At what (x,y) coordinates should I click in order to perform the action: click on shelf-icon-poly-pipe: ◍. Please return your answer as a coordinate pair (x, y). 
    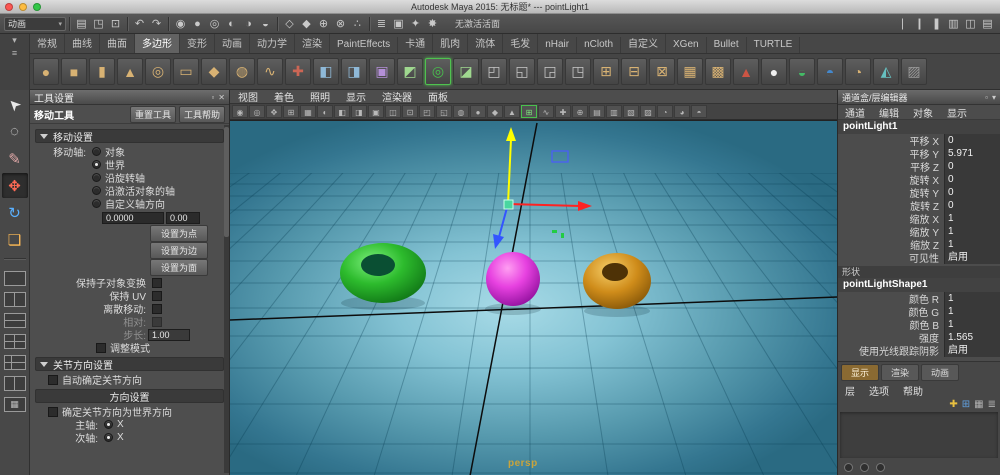
    Looking at the image, I should click on (242, 71).